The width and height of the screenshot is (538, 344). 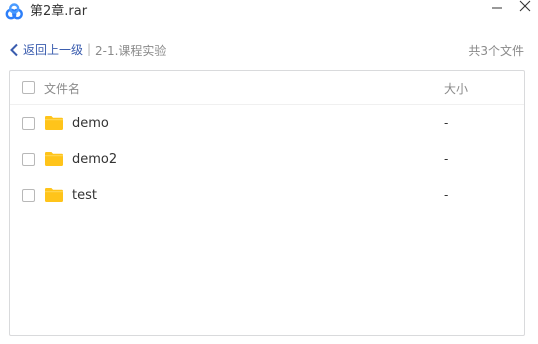 What do you see at coordinates (53, 50) in the screenshot?
I see `back-label: 返回上一级` at bounding box center [53, 50].